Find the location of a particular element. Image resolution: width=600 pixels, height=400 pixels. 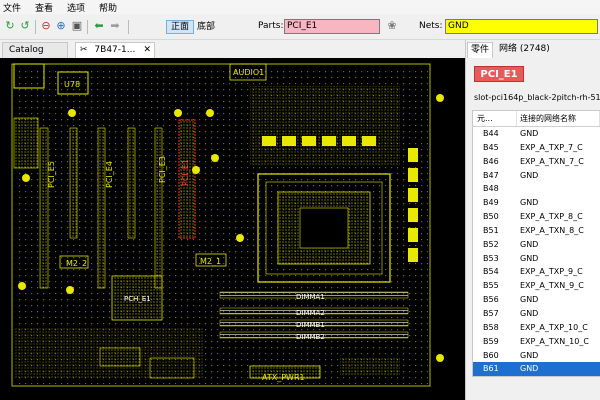

bottom-chip is located at coordinates (120, 357).